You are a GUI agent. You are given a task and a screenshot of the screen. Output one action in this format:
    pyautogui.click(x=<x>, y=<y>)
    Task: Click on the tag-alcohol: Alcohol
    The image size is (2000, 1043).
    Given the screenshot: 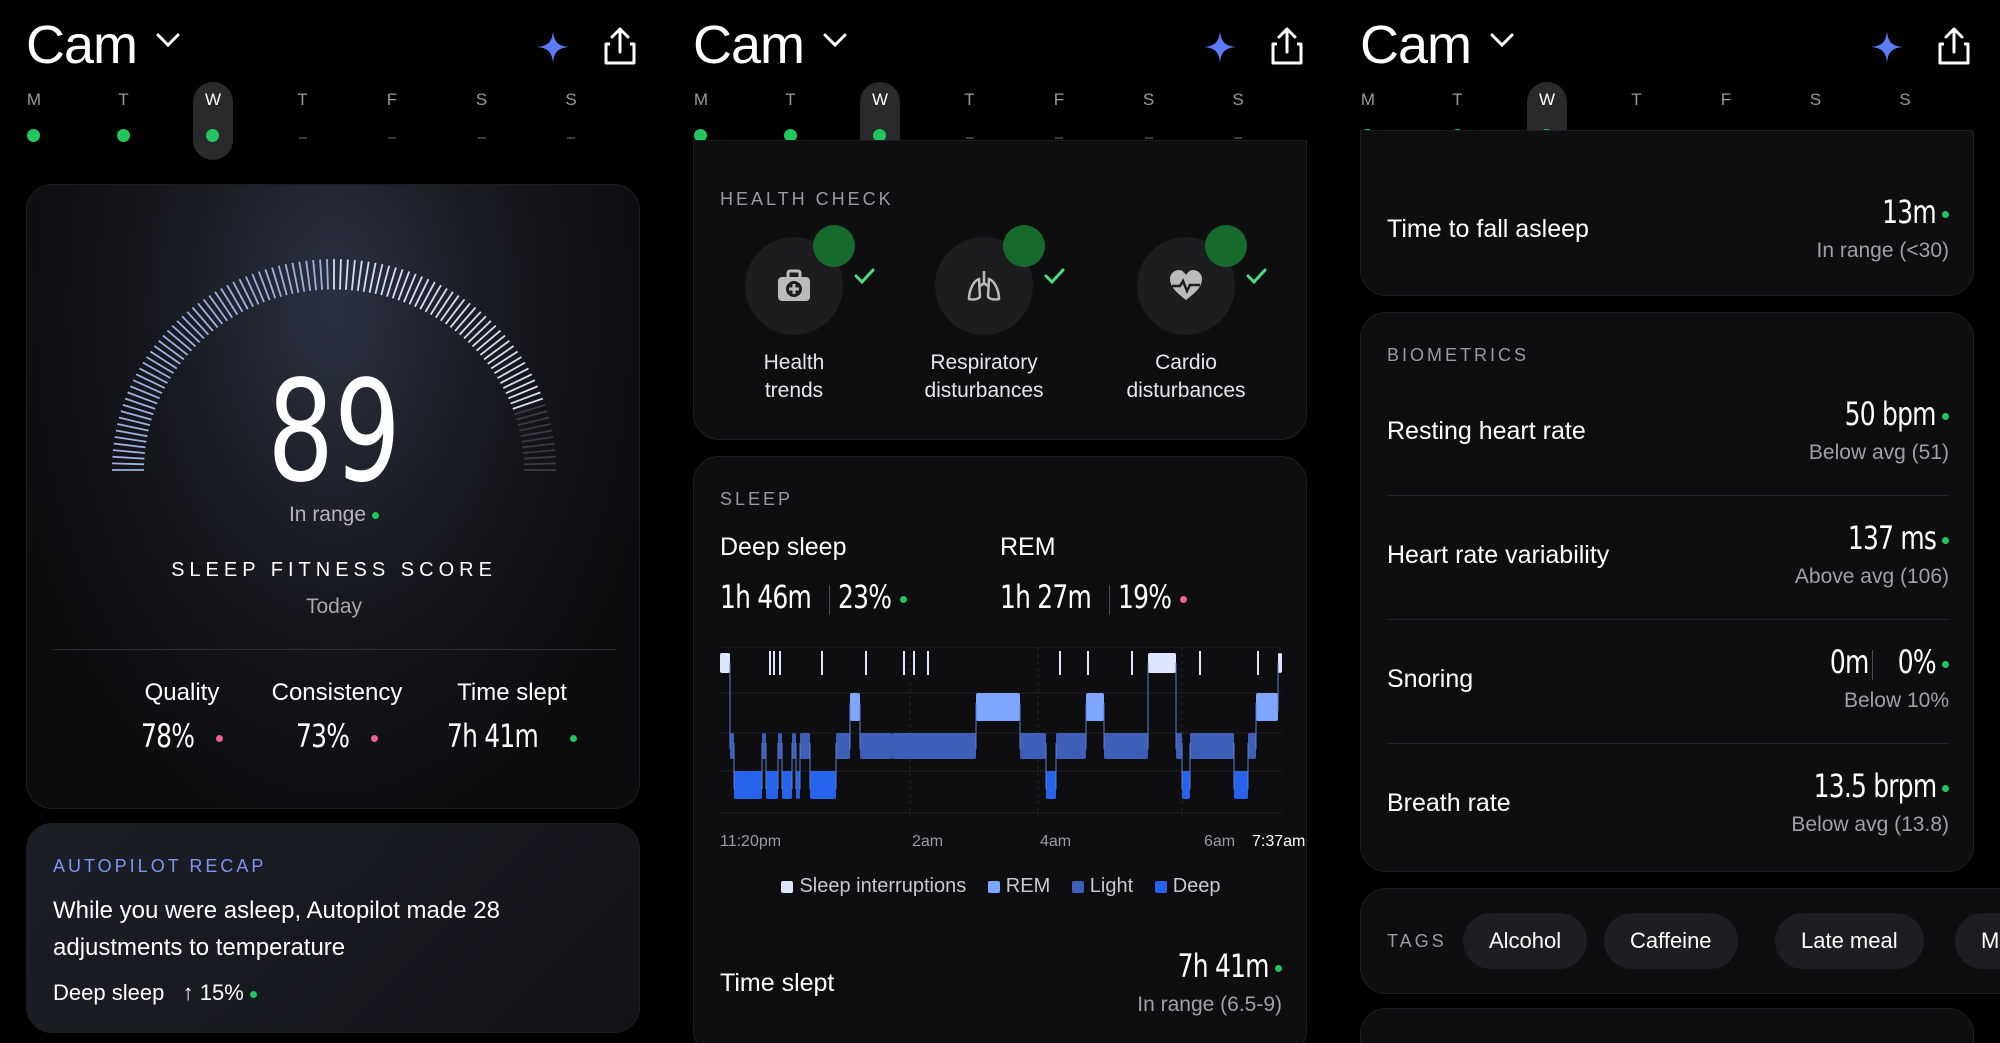 What is the action you would take?
    pyautogui.click(x=1525, y=941)
    